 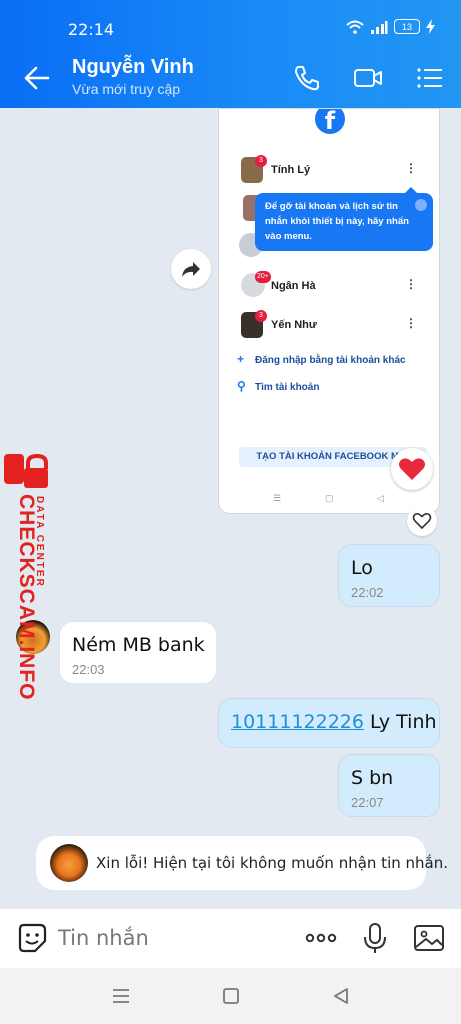 I want to click on home-icon, so click(x=231, y=996).